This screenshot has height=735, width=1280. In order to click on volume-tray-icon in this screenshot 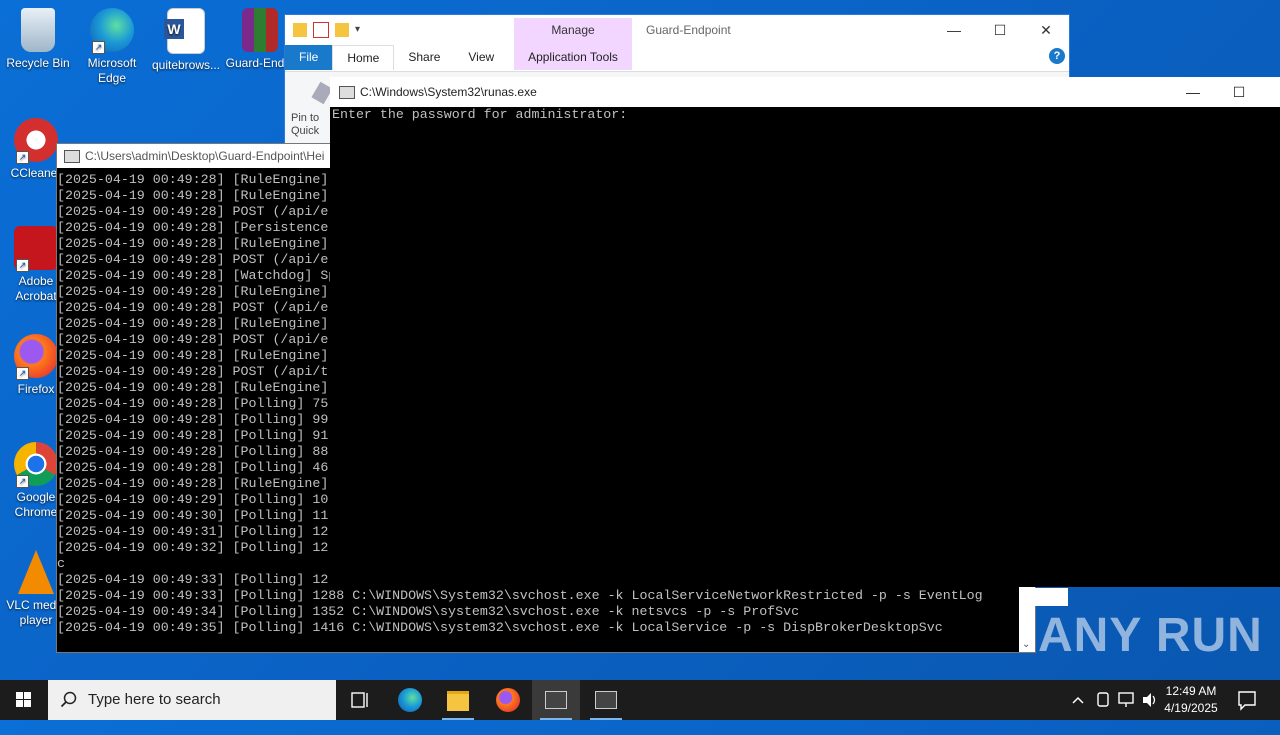, I will do `click(1150, 700)`.